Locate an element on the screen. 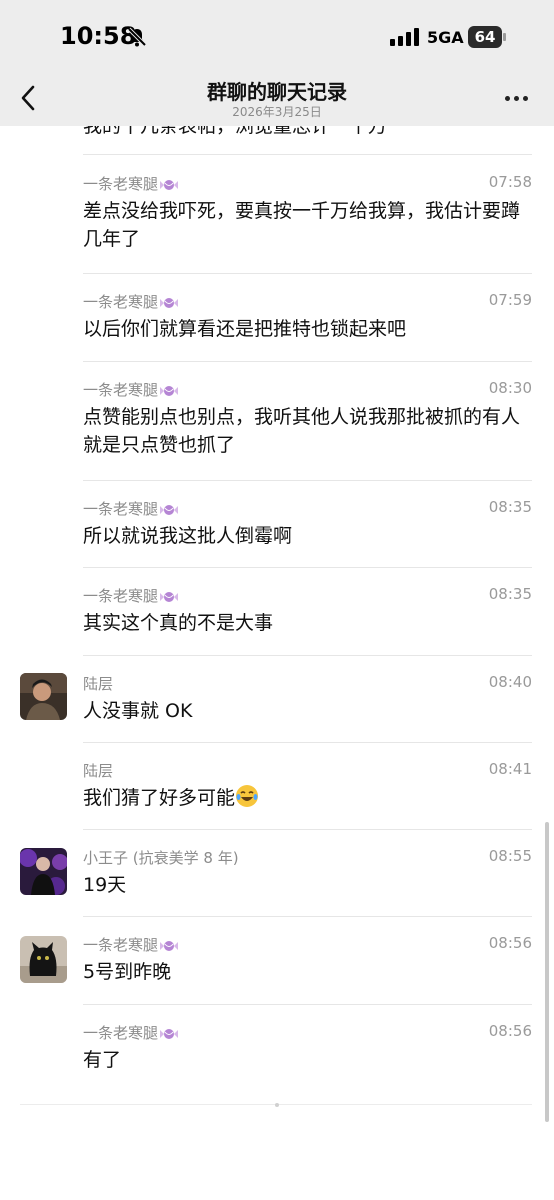  list-end-dot is located at coordinates (277, 1105).